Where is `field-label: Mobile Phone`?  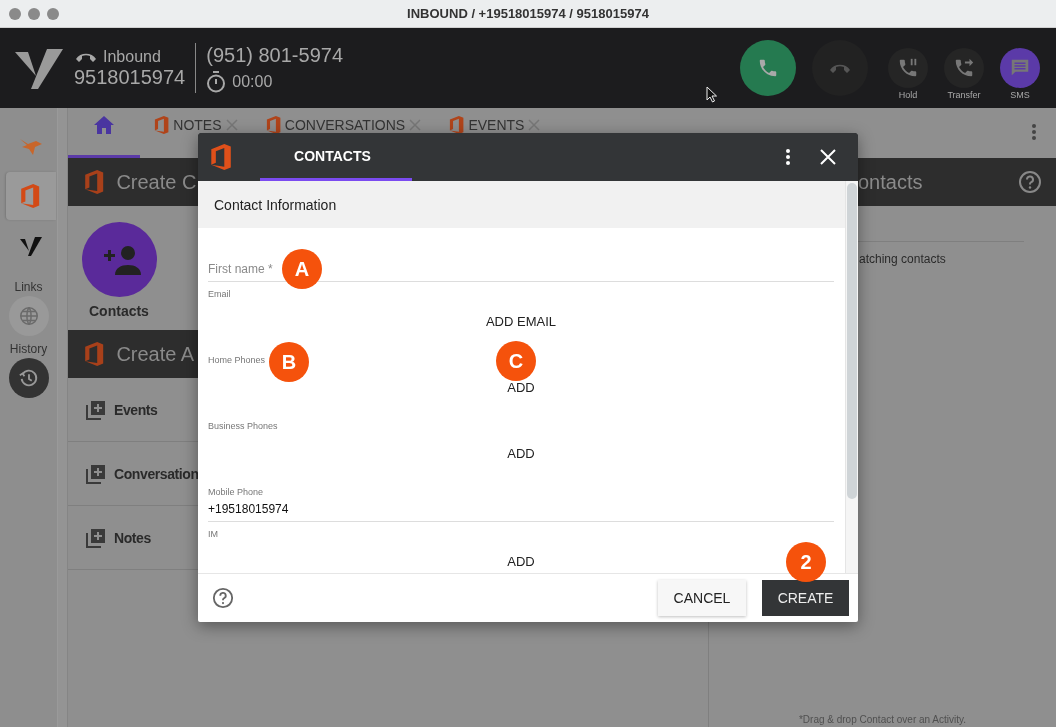
field-label: Mobile Phone is located at coordinates (236, 492).